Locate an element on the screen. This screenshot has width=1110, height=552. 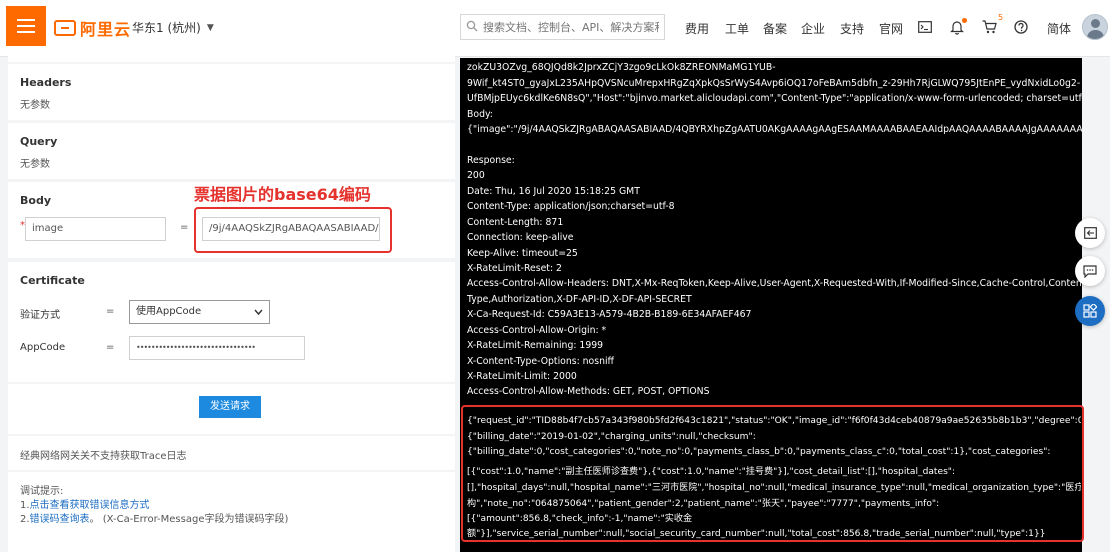
tip-2: 2.错误码查询表。 (X-Ca-Error-Message字段为错误码字段) is located at coordinates (154, 517).